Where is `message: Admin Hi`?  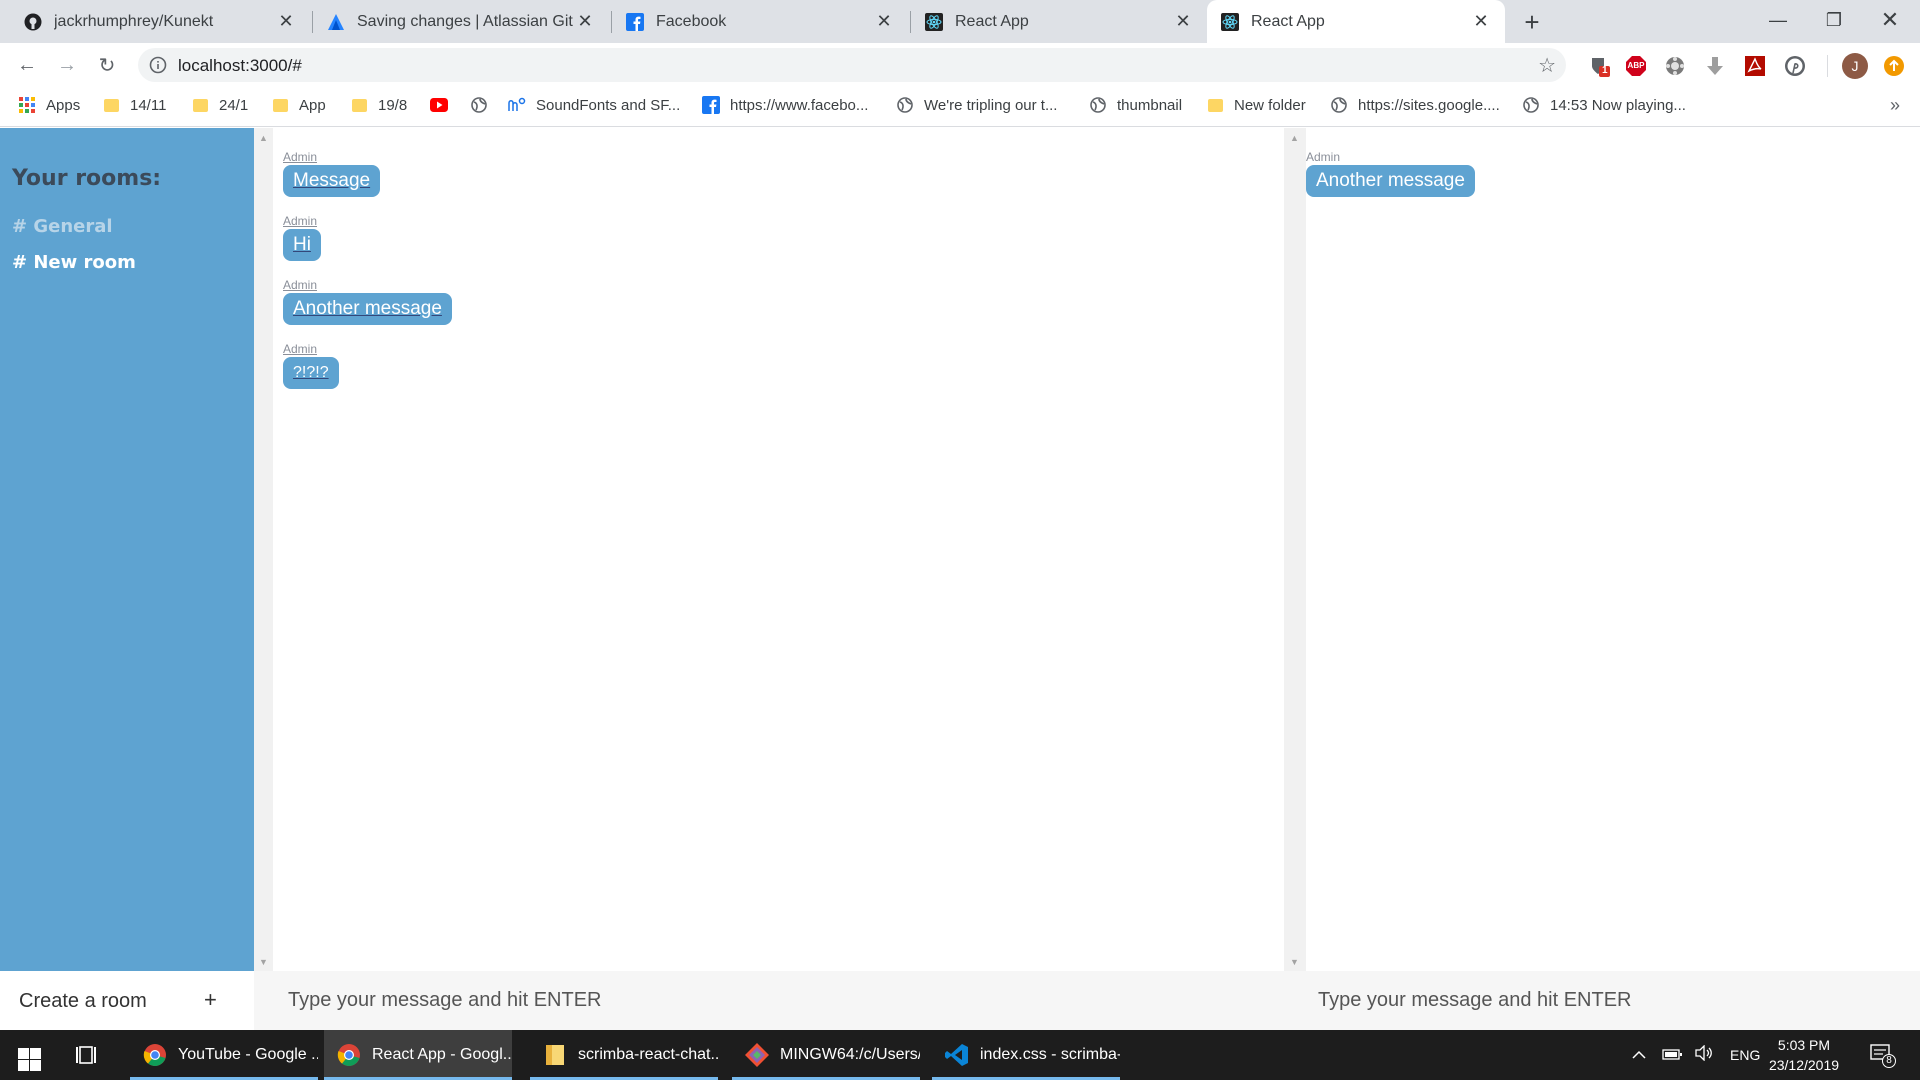
message: Admin Hi is located at coordinates (302, 237).